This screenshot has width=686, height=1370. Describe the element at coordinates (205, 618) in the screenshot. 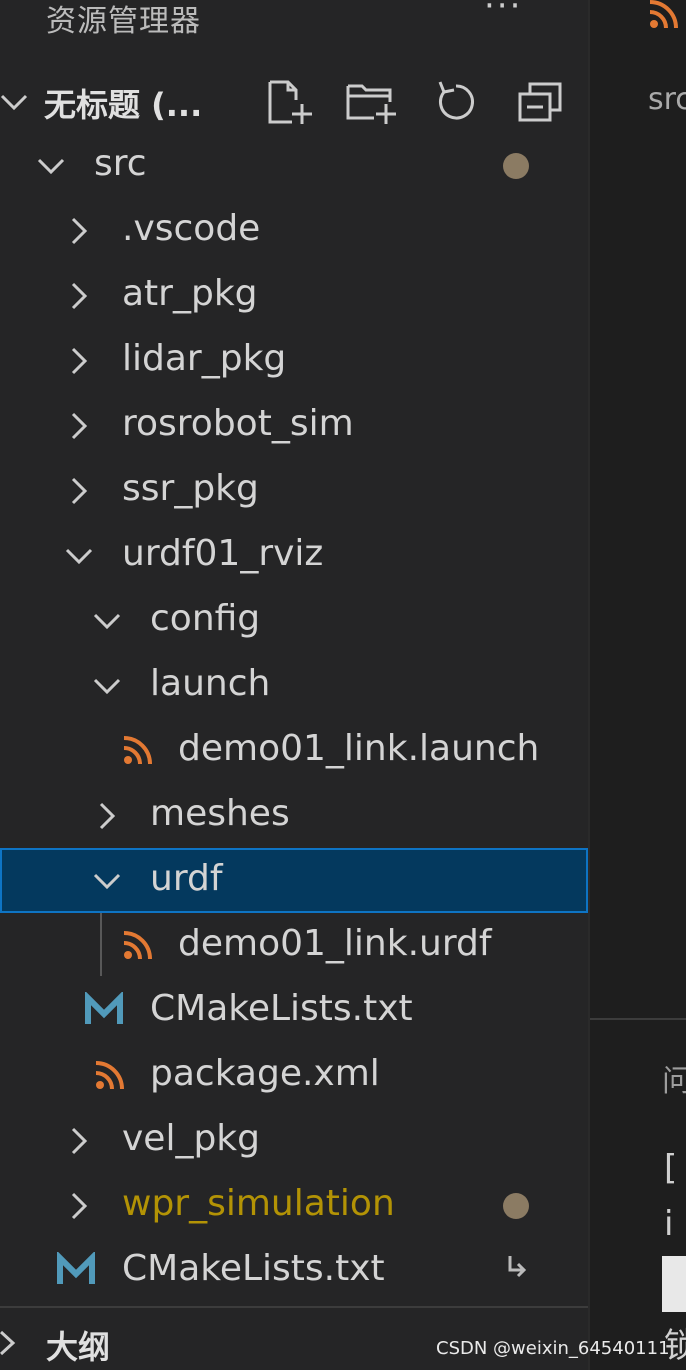

I see `tree-item-label: config` at that location.